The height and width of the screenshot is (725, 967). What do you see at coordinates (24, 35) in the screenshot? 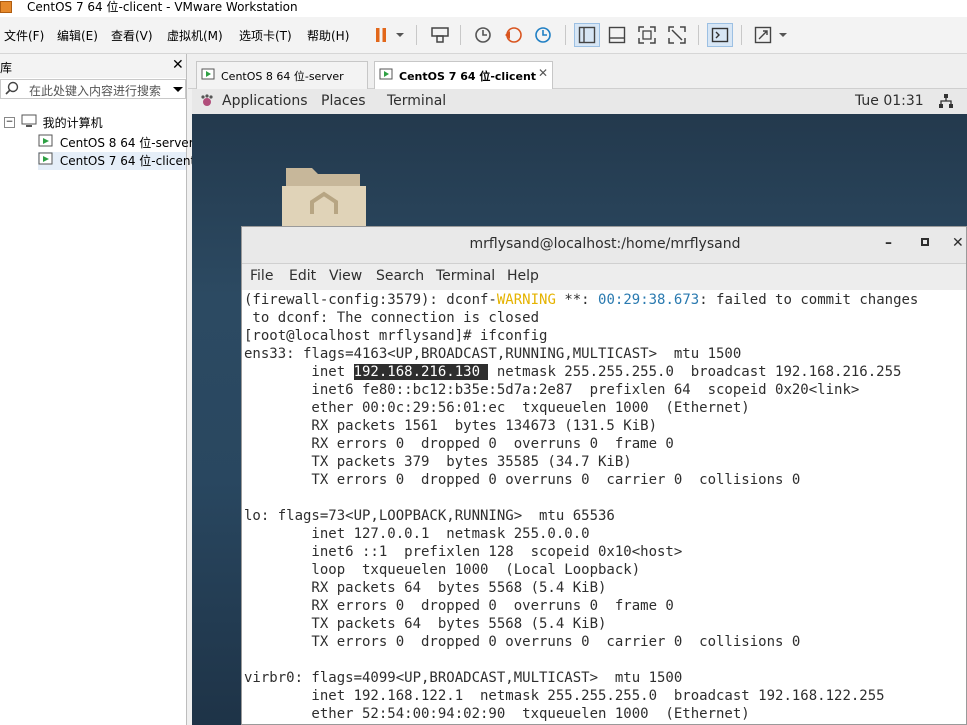
I see `menu-file: 文件(F)` at bounding box center [24, 35].